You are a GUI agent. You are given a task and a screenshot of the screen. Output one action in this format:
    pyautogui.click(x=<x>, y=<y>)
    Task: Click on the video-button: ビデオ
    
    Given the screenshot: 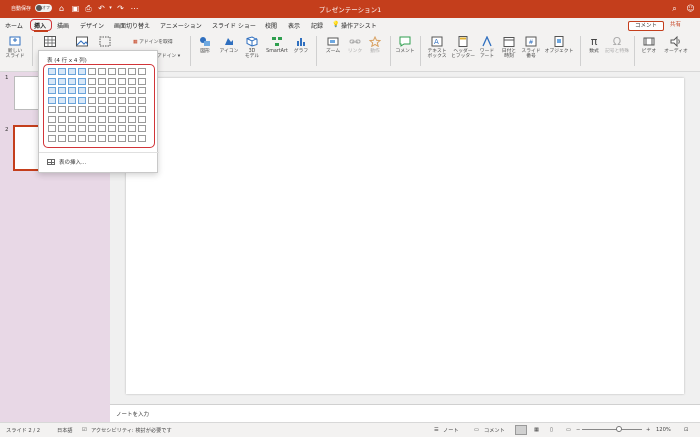 What is the action you would take?
    pyautogui.click(x=649, y=45)
    